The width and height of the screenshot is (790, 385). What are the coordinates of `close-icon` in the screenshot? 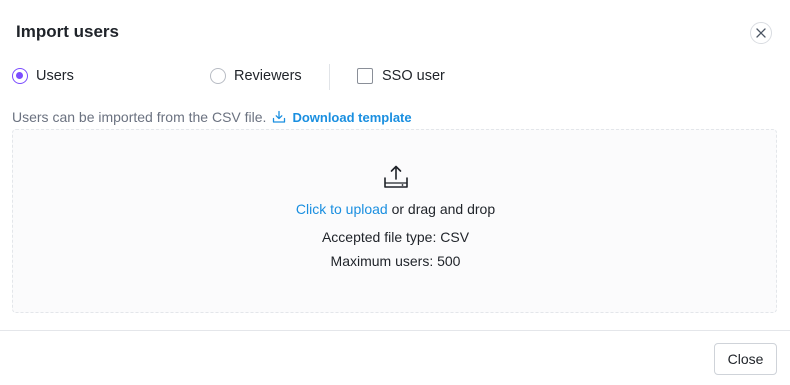 It's located at (761, 33).